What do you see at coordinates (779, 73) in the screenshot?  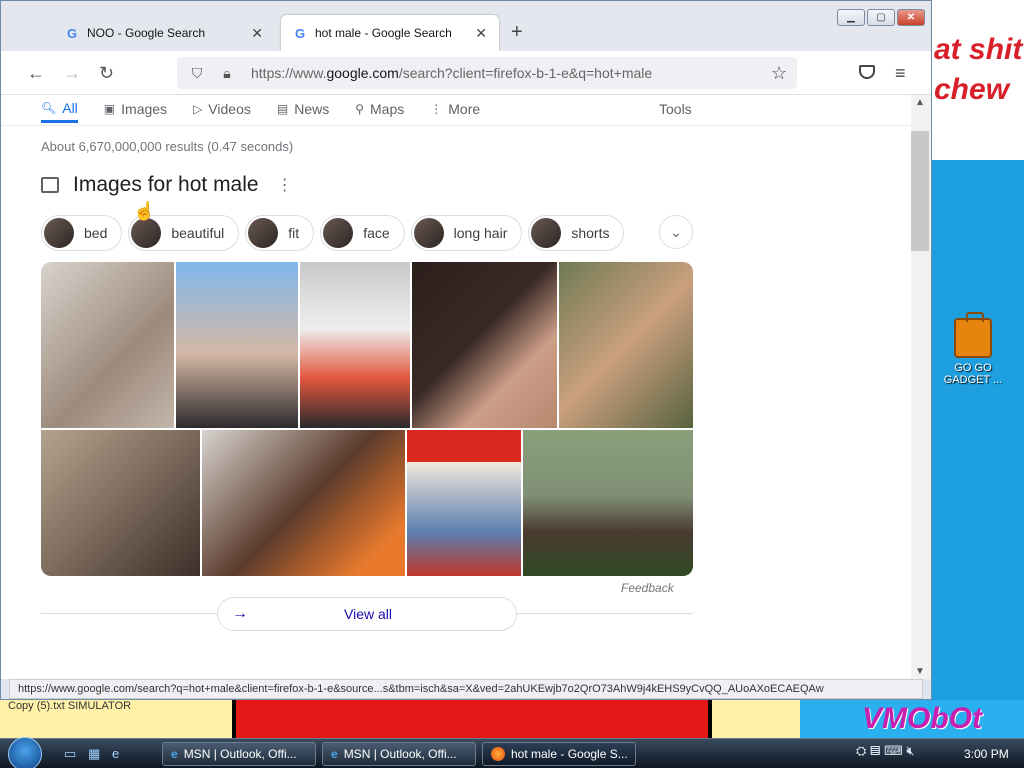 I see `bookmark-star-icon: ☆` at bounding box center [779, 73].